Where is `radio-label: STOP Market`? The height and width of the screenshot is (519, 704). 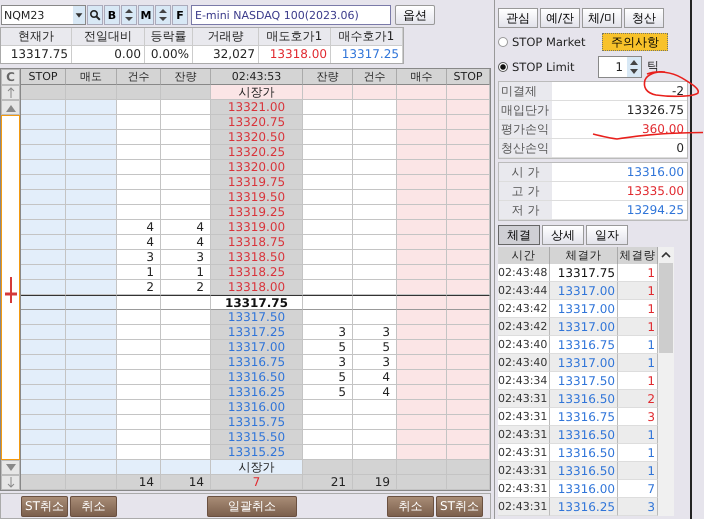 radio-label: STOP Market is located at coordinates (549, 41).